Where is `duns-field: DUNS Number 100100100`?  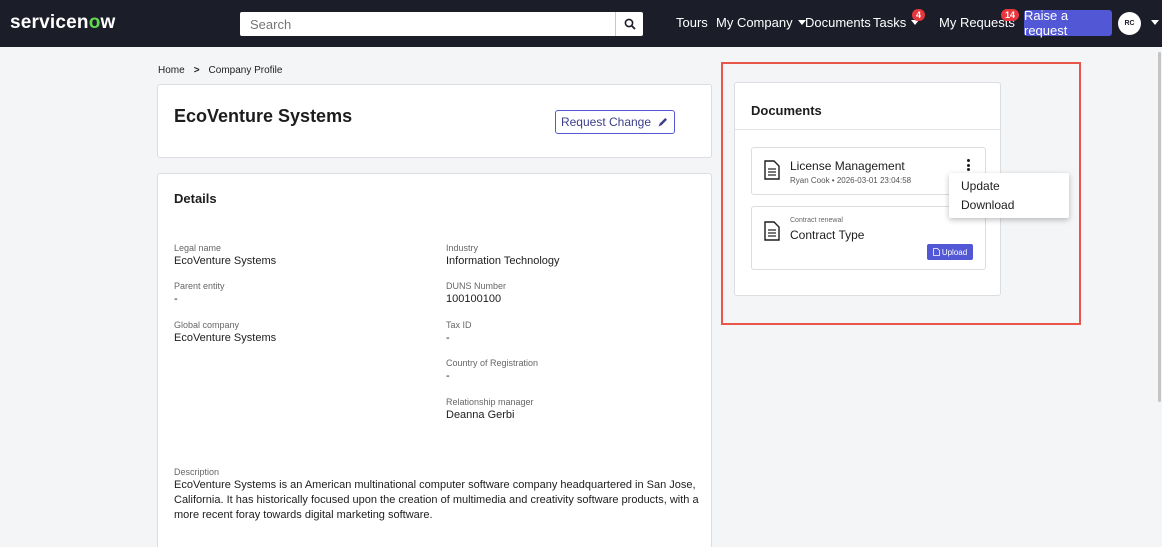 duns-field: DUNS Number 100100100 is located at coordinates (476, 293).